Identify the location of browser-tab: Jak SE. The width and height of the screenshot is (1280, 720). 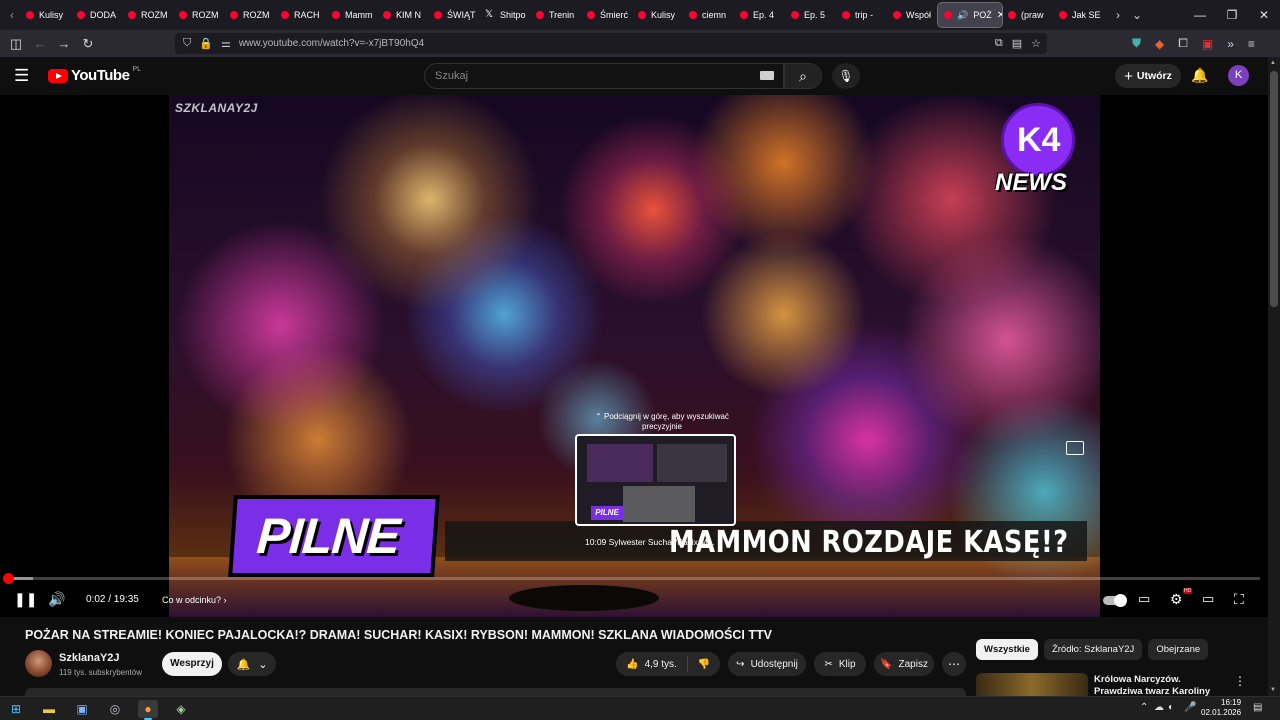
(1078, 15).